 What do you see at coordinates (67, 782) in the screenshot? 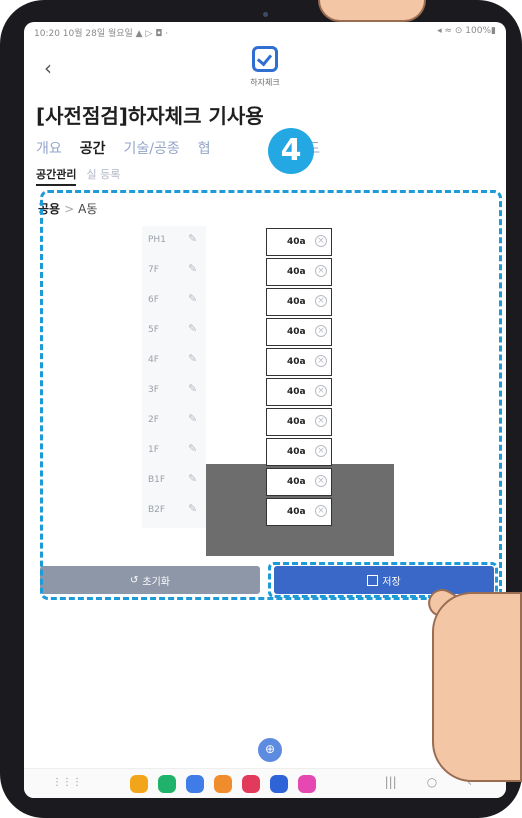
I see `app-grid-icon: ⋮⋮⋮` at bounding box center [67, 782].